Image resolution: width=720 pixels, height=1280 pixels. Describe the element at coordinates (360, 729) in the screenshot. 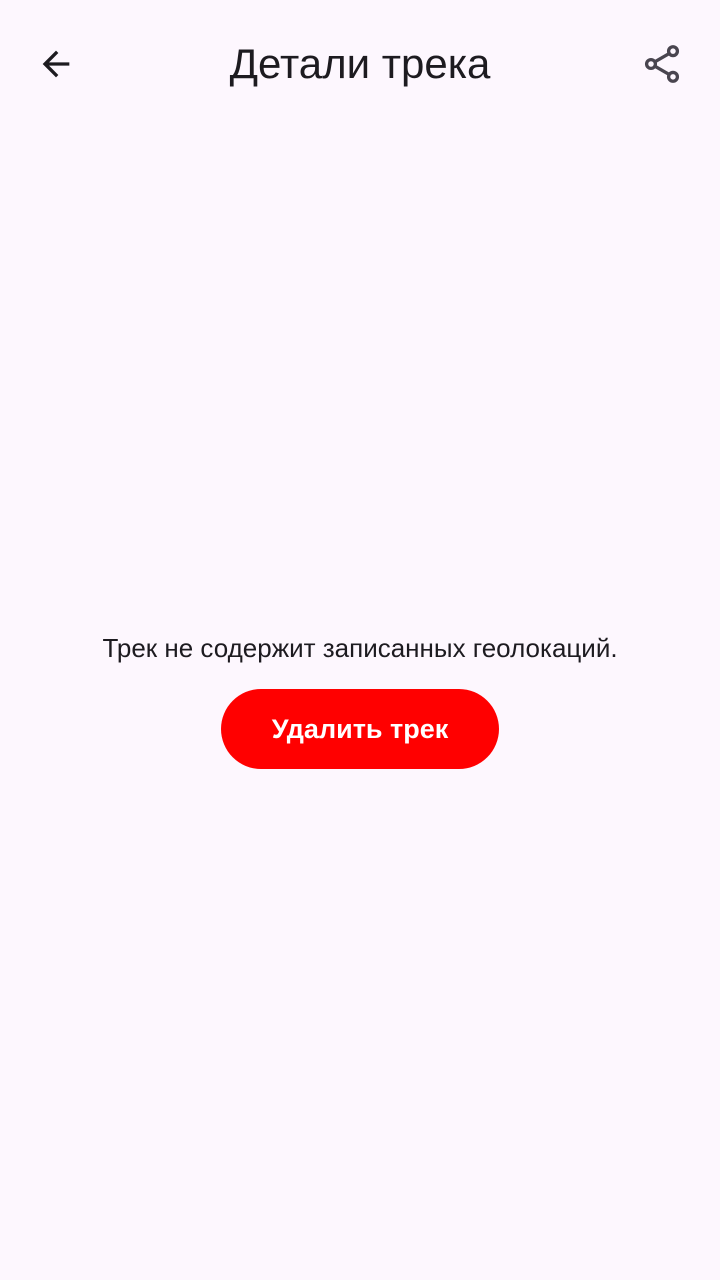

I see `delete-track-button: Удалить трек` at that location.